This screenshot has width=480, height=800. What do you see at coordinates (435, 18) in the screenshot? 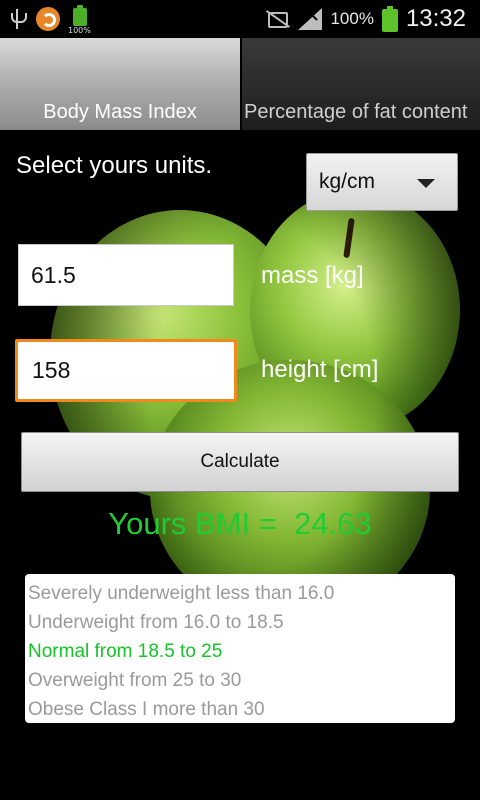
I see `clock: 13:32` at bounding box center [435, 18].